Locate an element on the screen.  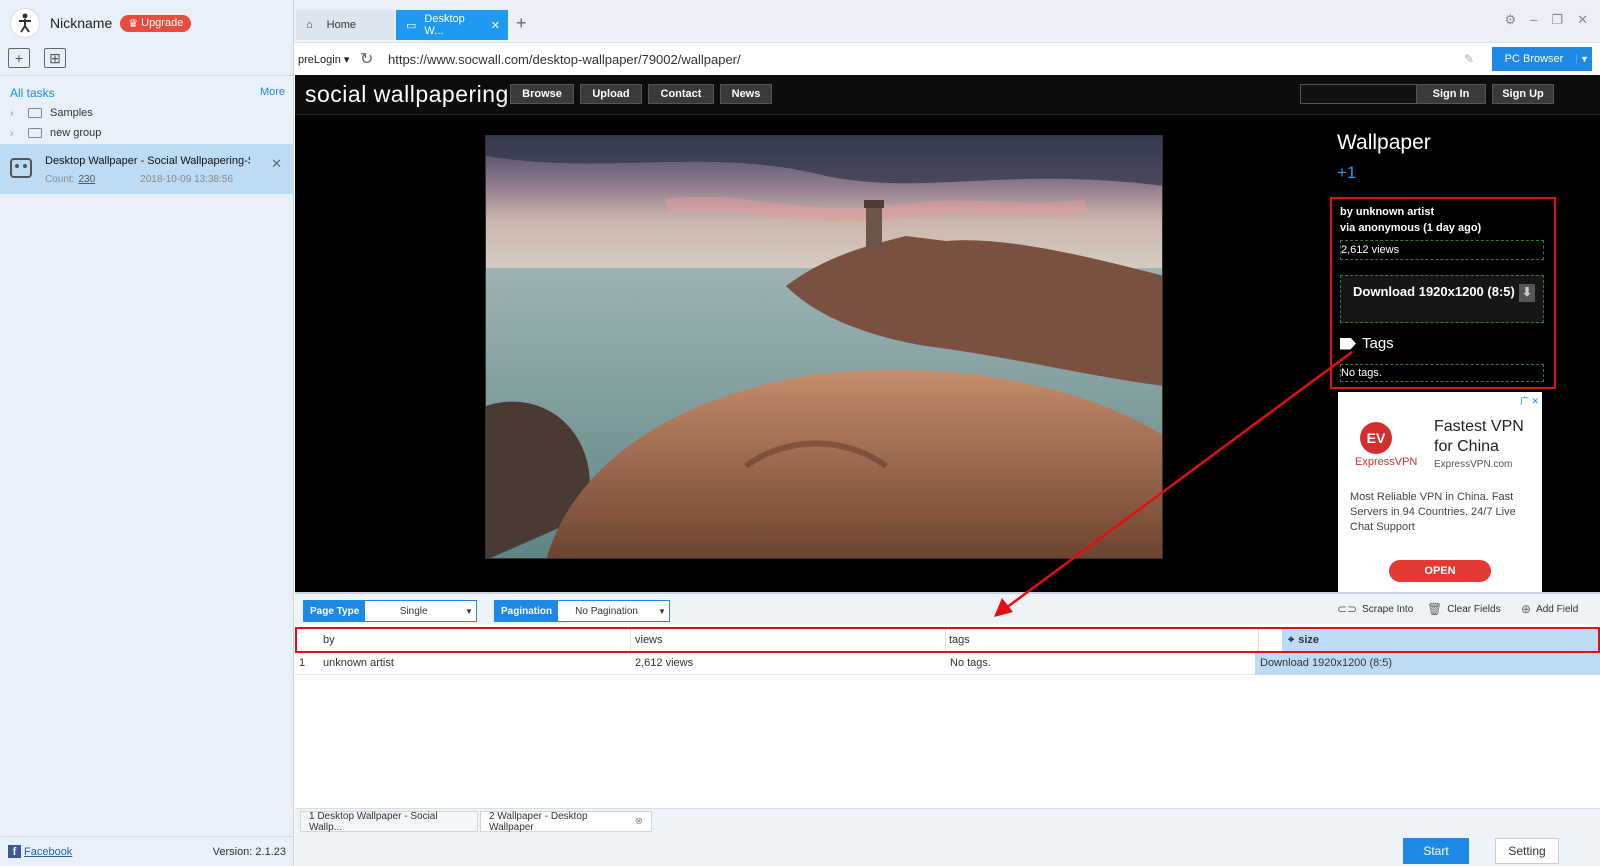
sign-up-button: Sign Up is located at coordinates (1523, 94).